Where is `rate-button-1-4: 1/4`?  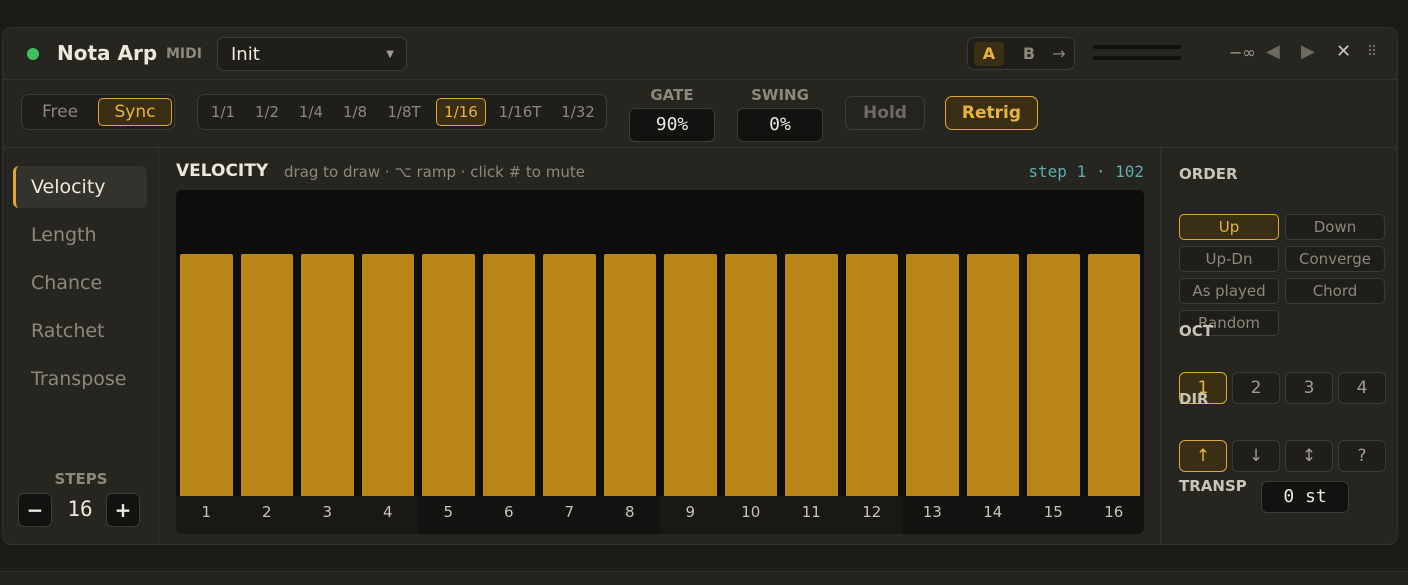
rate-button-1-4: 1/4 is located at coordinates (311, 112).